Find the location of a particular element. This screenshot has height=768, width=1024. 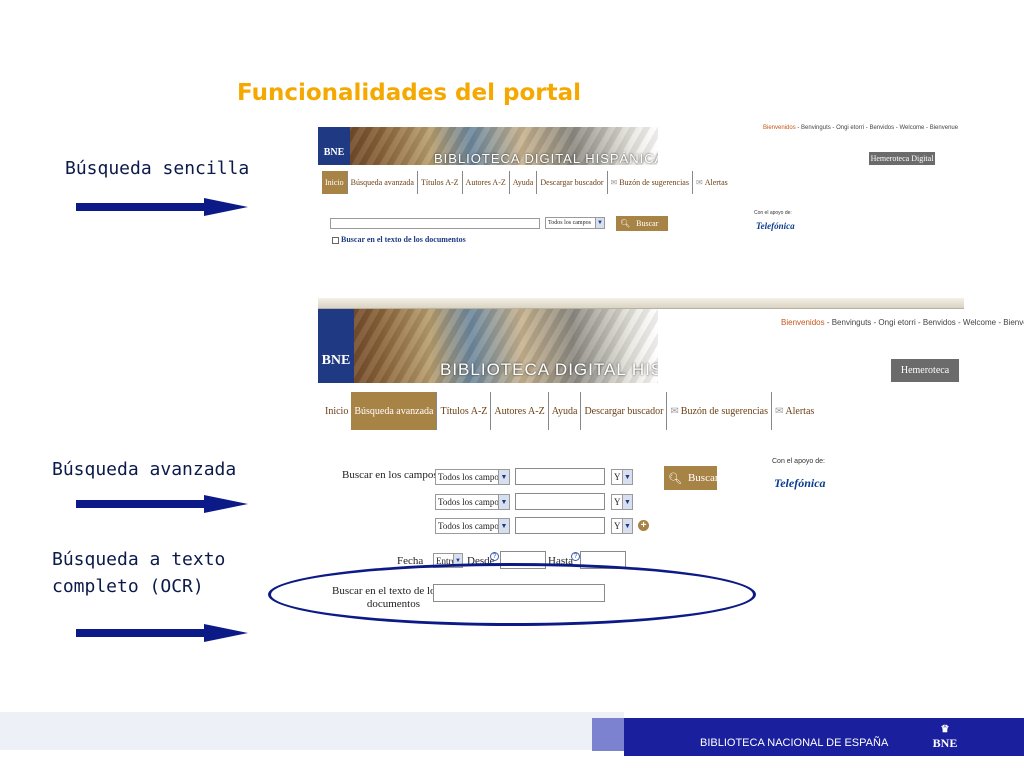

add-row-icon: + is located at coordinates (643, 525).